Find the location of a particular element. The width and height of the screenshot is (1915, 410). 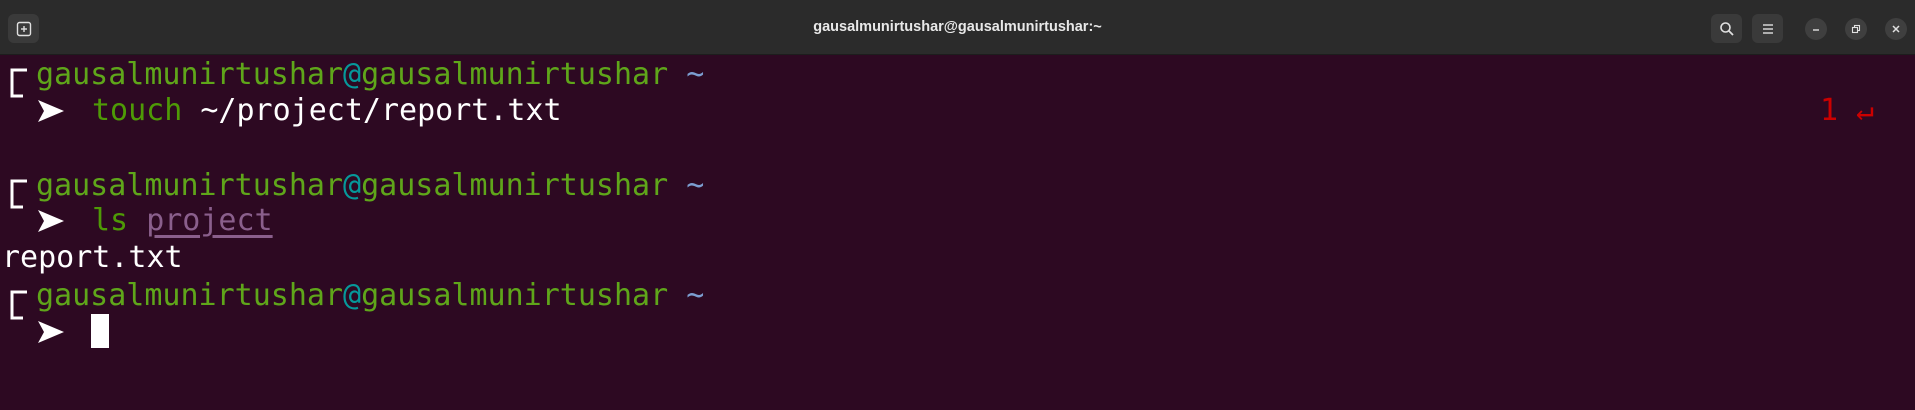

minimize-icon is located at coordinates (1816, 29).